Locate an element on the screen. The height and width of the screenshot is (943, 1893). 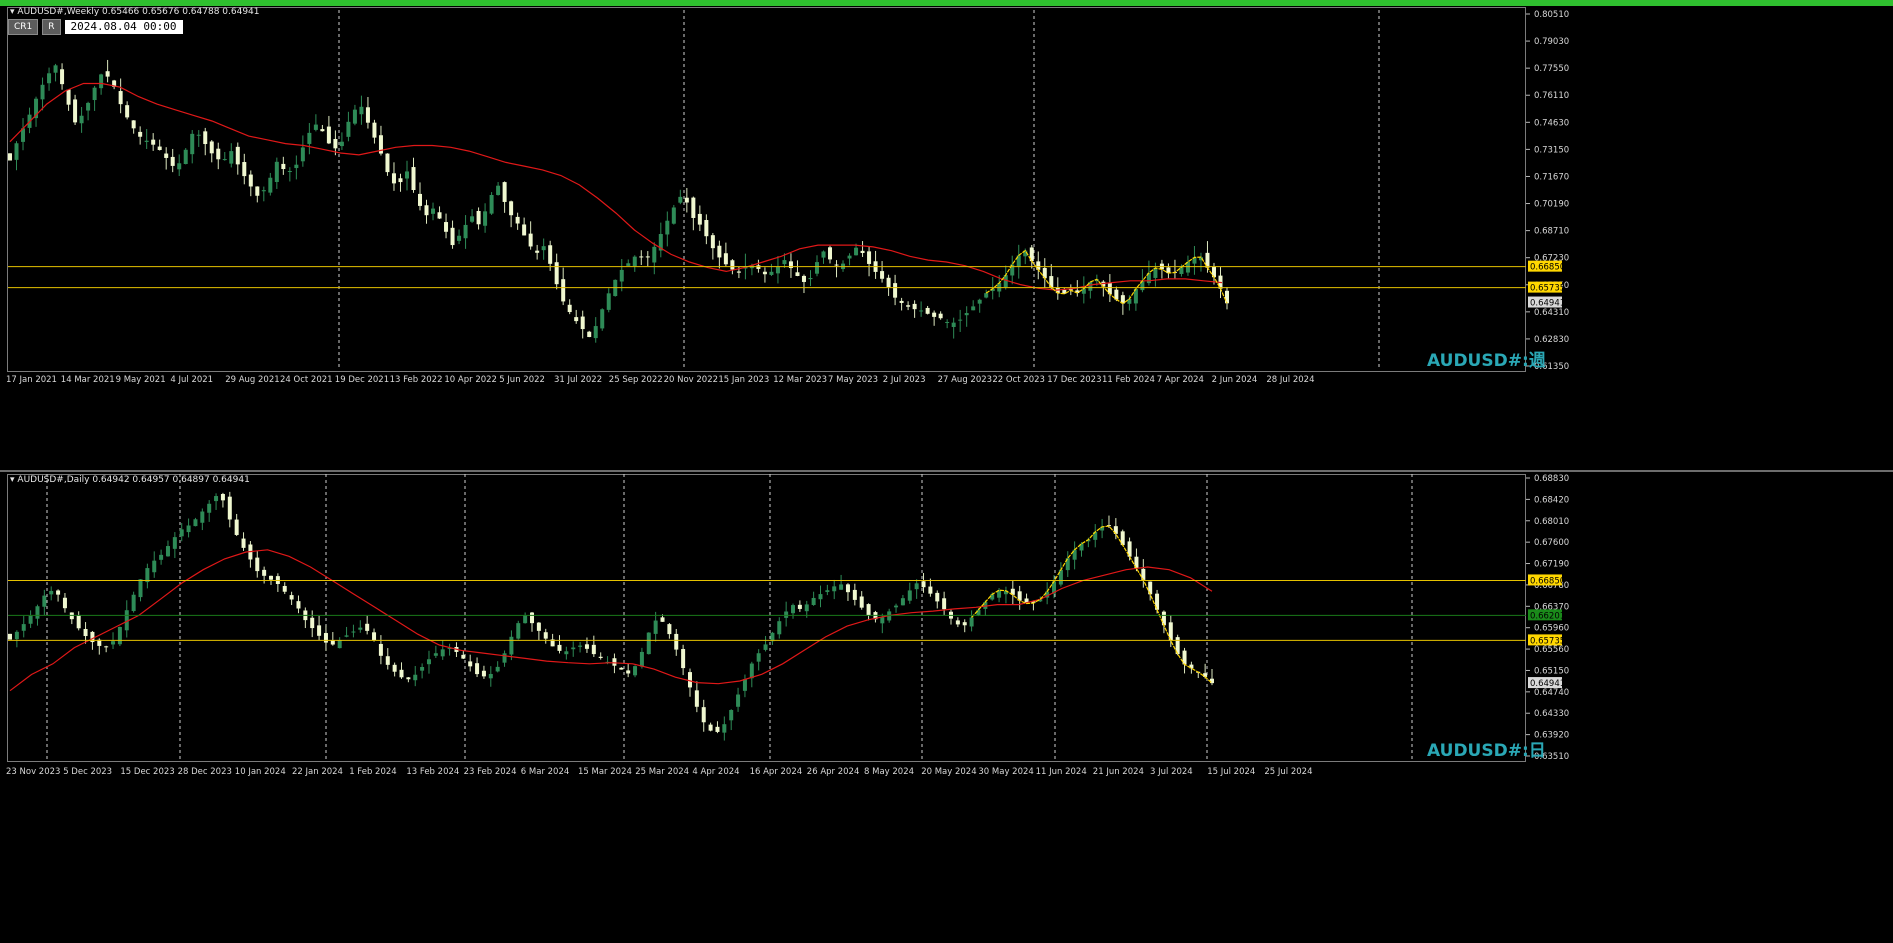
x-tick-label: 13 Feb 2024 is located at coordinates (432, 772).